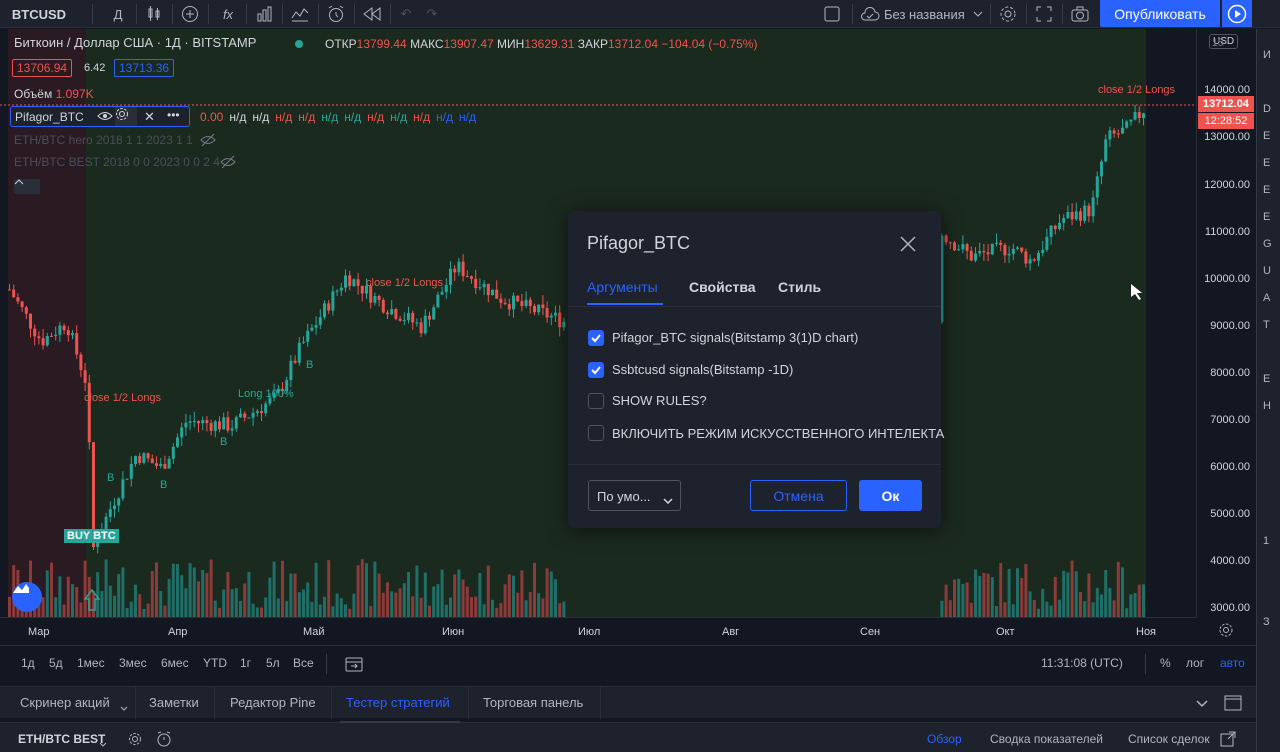 Image resolution: width=1280 pixels, height=752 pixels. What do you see at coordinates (832, 14) in the screenshot?
I see `layout-square-icon` at bounding box center [832, 14].